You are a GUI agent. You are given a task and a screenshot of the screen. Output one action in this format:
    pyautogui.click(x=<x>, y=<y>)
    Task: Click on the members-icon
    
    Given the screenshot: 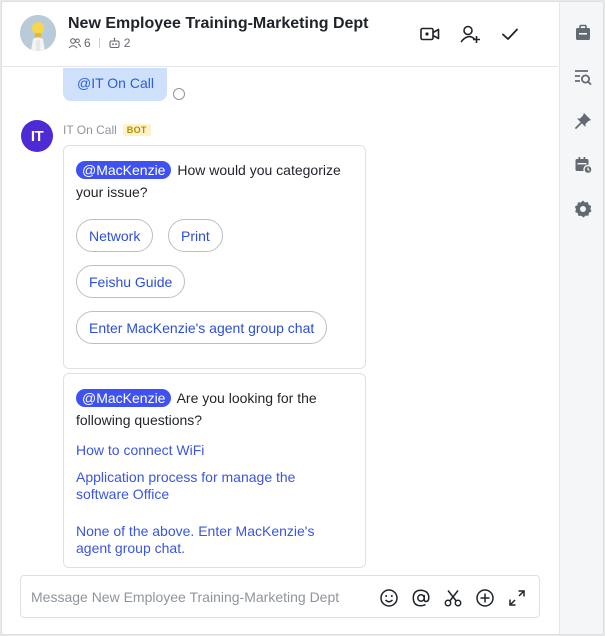 What is the action you would take?
    pyautogui.click(x=74, y=43)
    